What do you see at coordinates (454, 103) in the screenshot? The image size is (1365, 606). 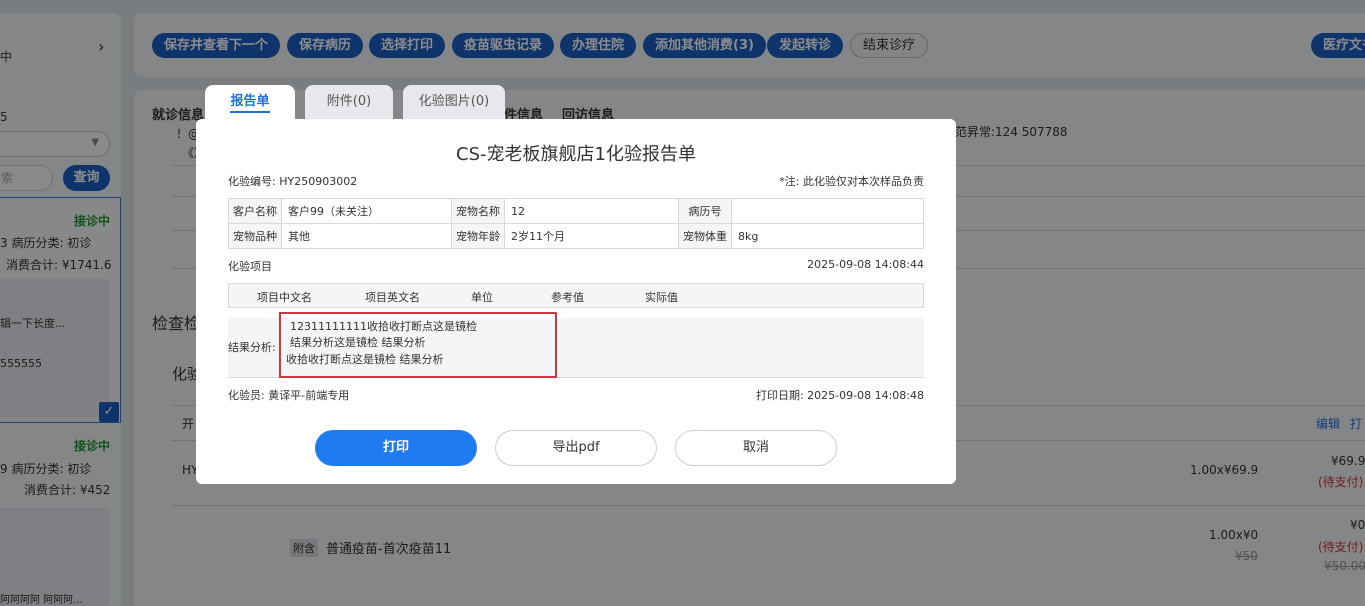 I see `tab-lab-images: 化验图片(0)` at bounding box center [454, 103].